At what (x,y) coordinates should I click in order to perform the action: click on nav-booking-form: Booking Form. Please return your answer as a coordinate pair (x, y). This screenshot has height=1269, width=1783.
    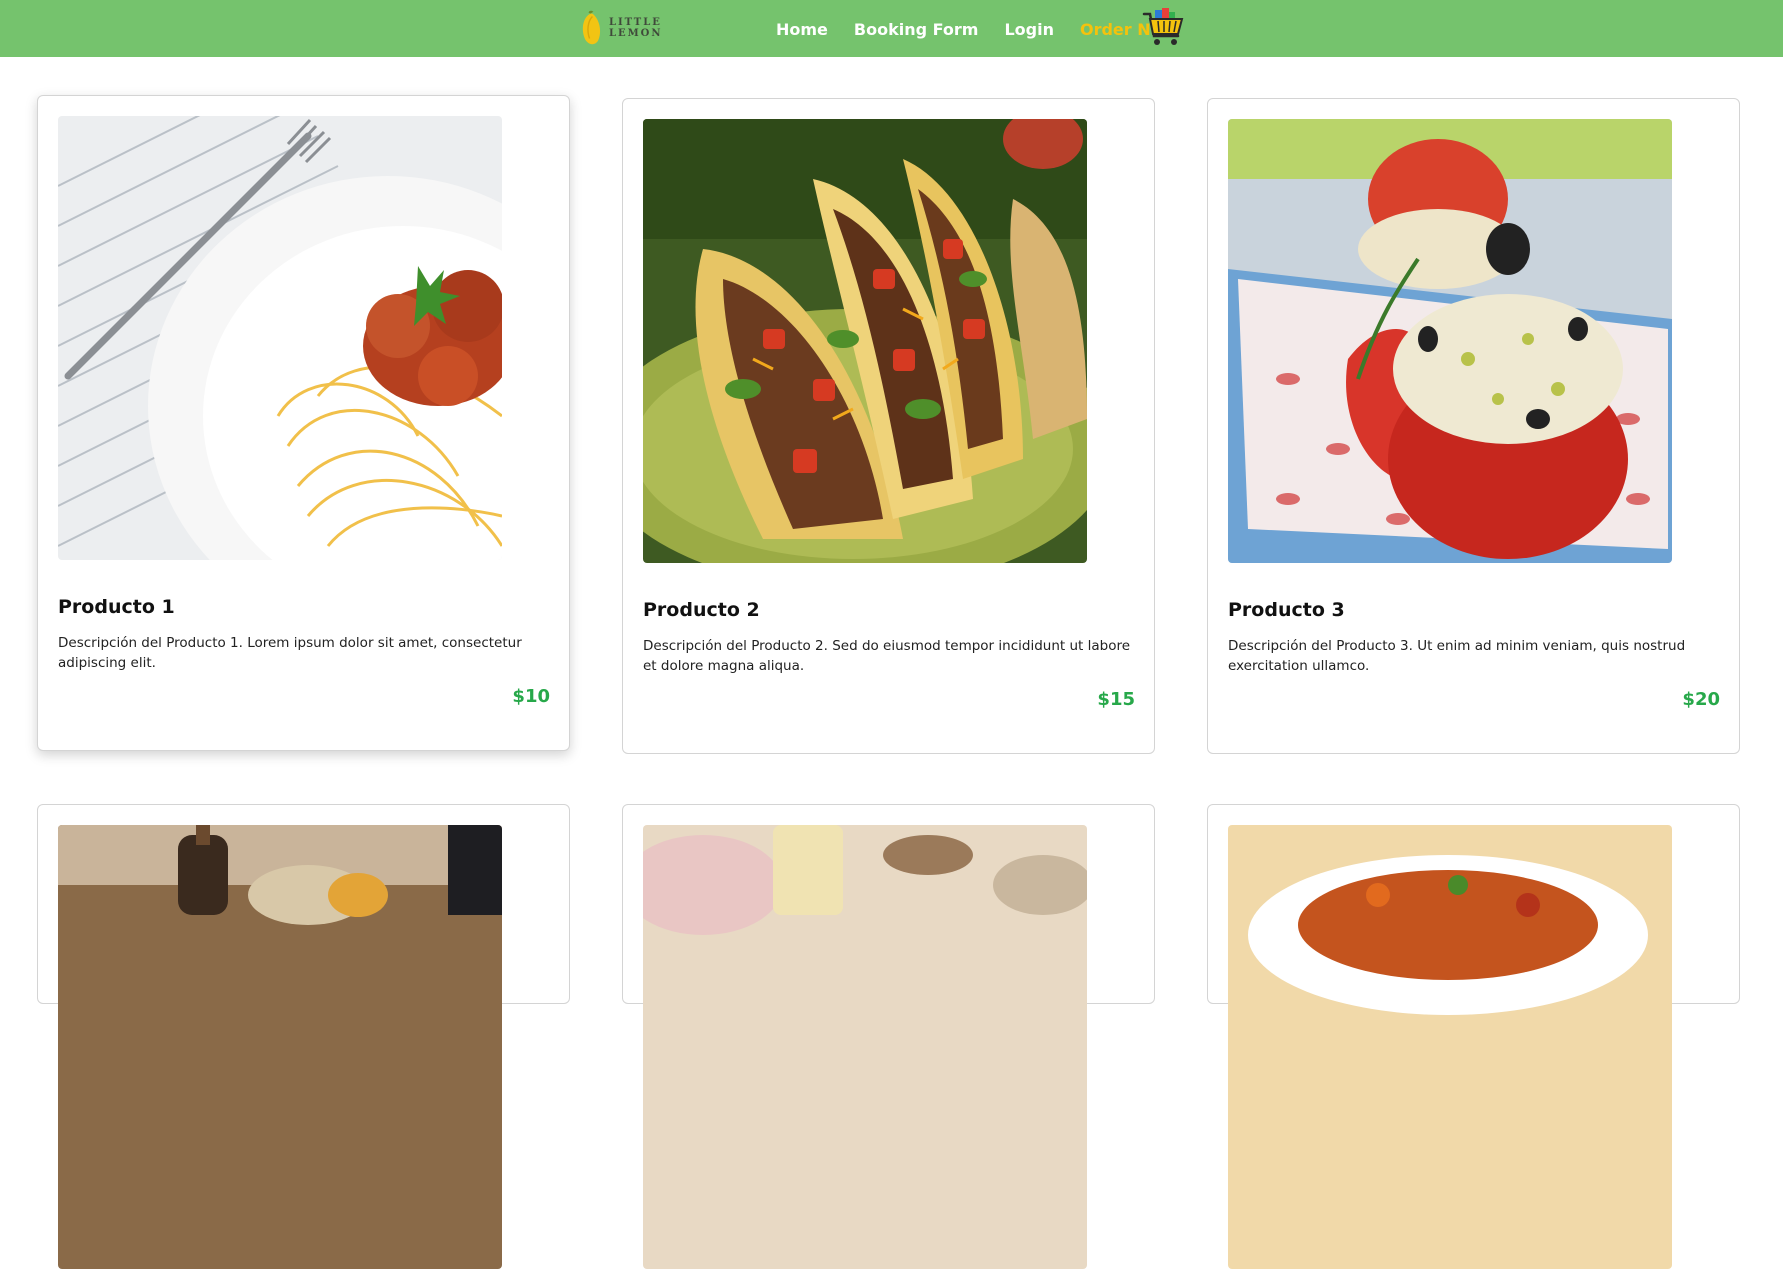
    Looking at the image, I should click on (916, 29).